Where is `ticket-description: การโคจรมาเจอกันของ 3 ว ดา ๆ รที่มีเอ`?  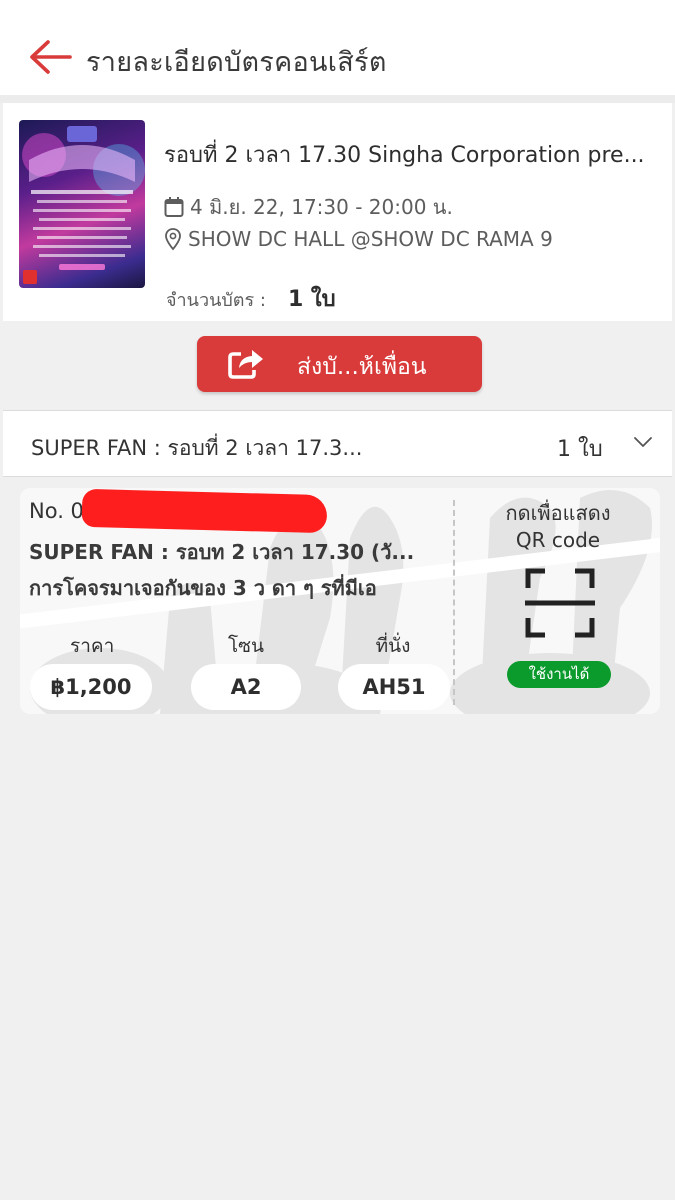 ticket-description: การโคจรมาเจอกันของ 3 ว ดา ๆ รที่มีเอ is located at coordinates (203, 588).